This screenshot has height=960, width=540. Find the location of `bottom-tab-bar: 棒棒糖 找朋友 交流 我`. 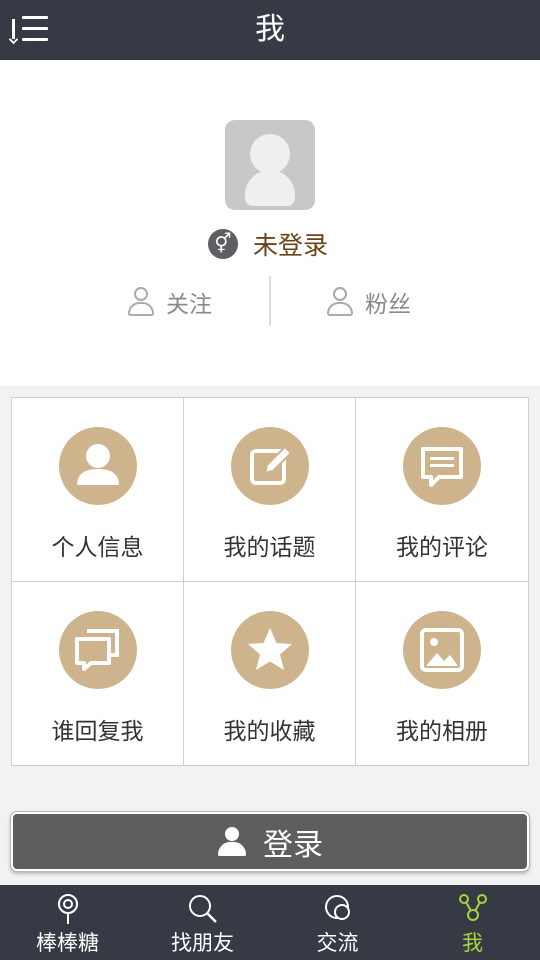

bottom-tab-bar: 棒棒糖 找朋友 交流 我 is located at coordinates (270, 922).